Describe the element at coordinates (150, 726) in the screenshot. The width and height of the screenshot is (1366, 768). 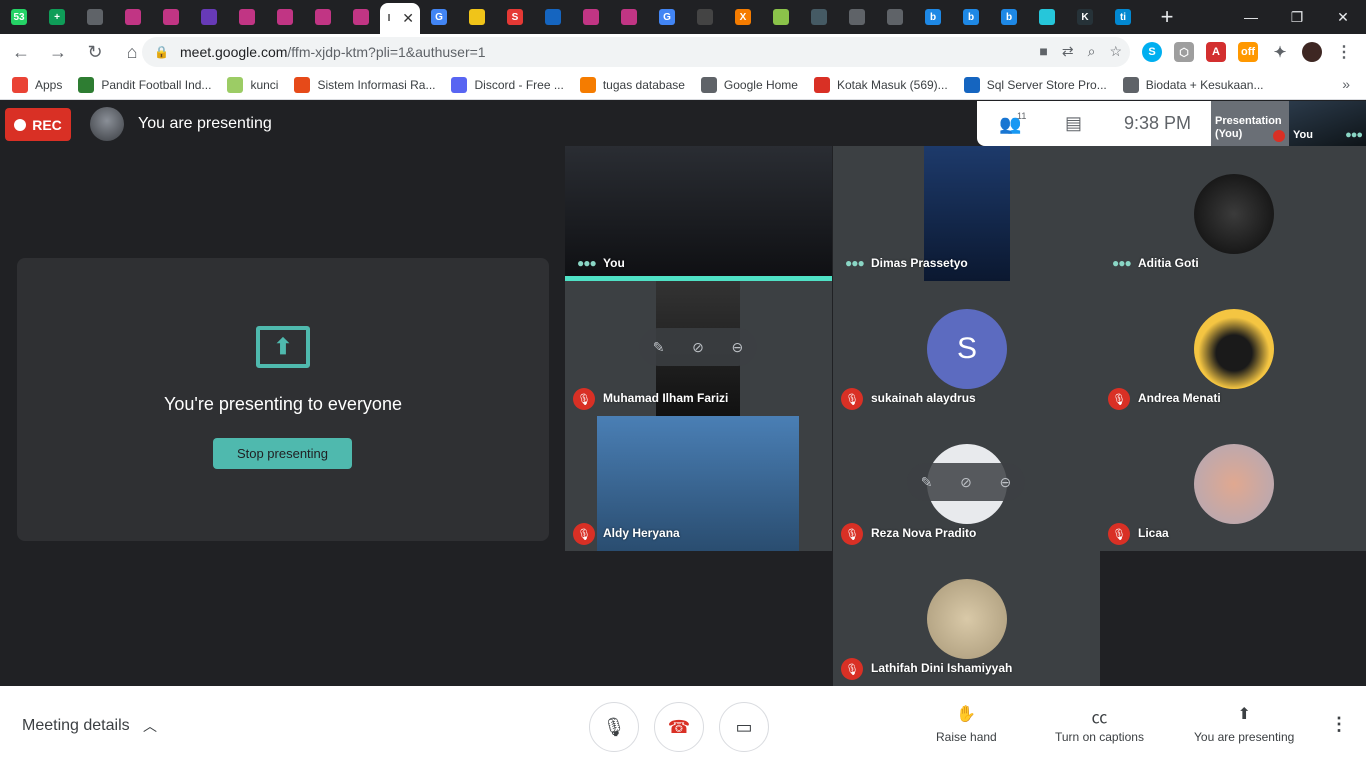
I see `chevron-up-icon: ︿` at that location.